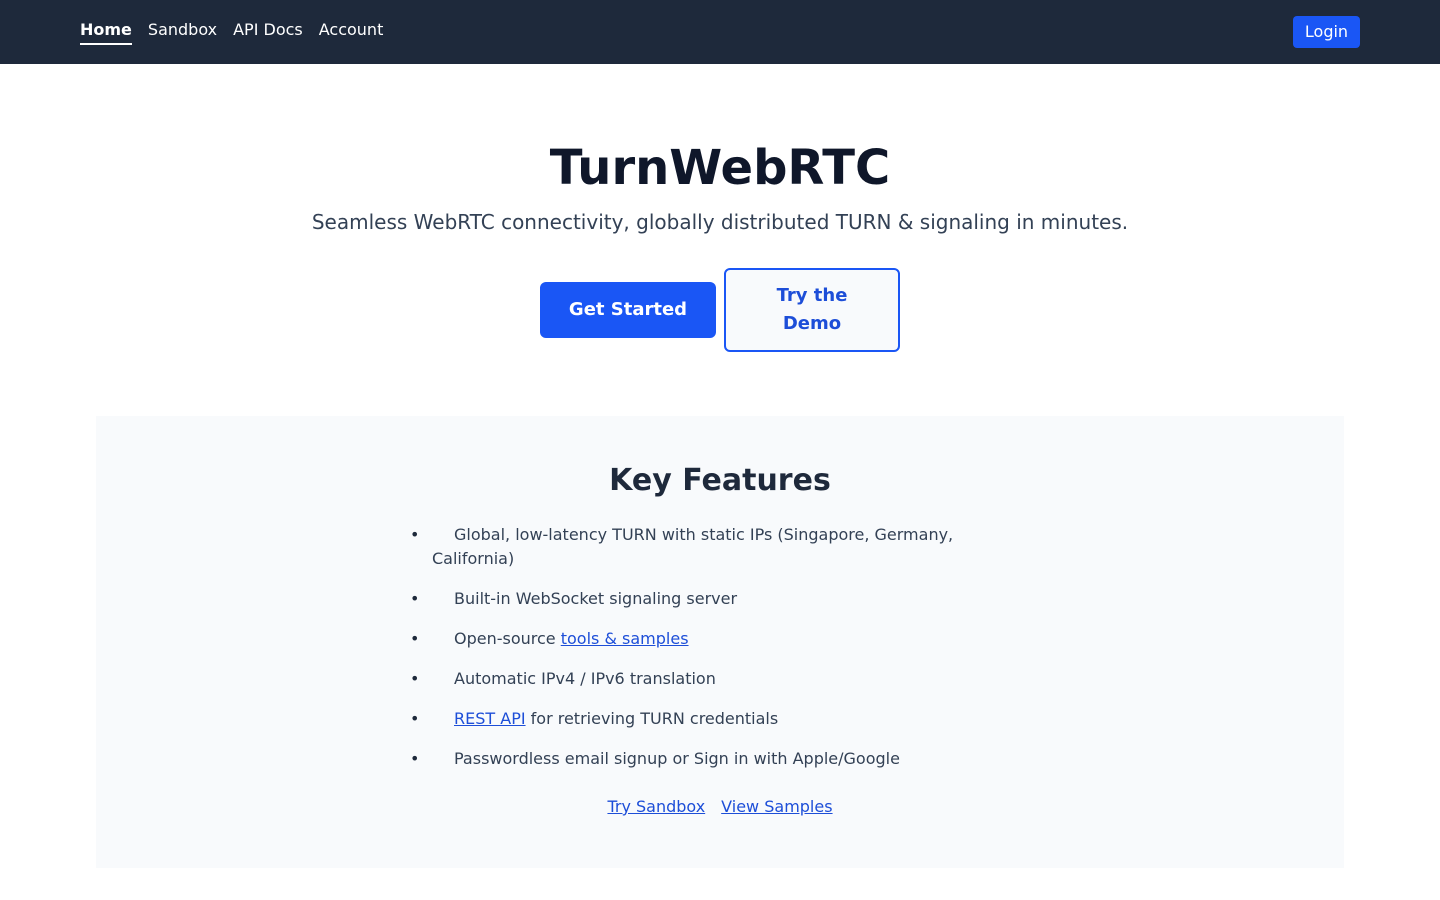 The width and height of the screenshot is (1440, 900). What do you see at coordinates (106, 32) in the screenshot?
I see `nav-link-home: Home` at bounding box center [106, 32].